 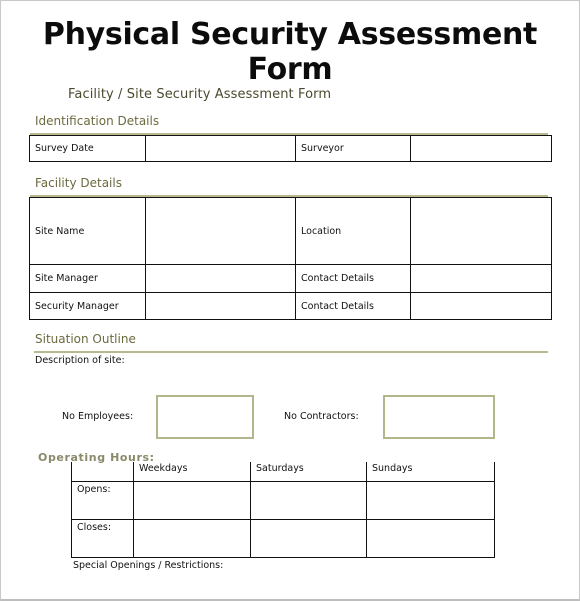 I want to click on situation-rule, so click(x=291, y=352).